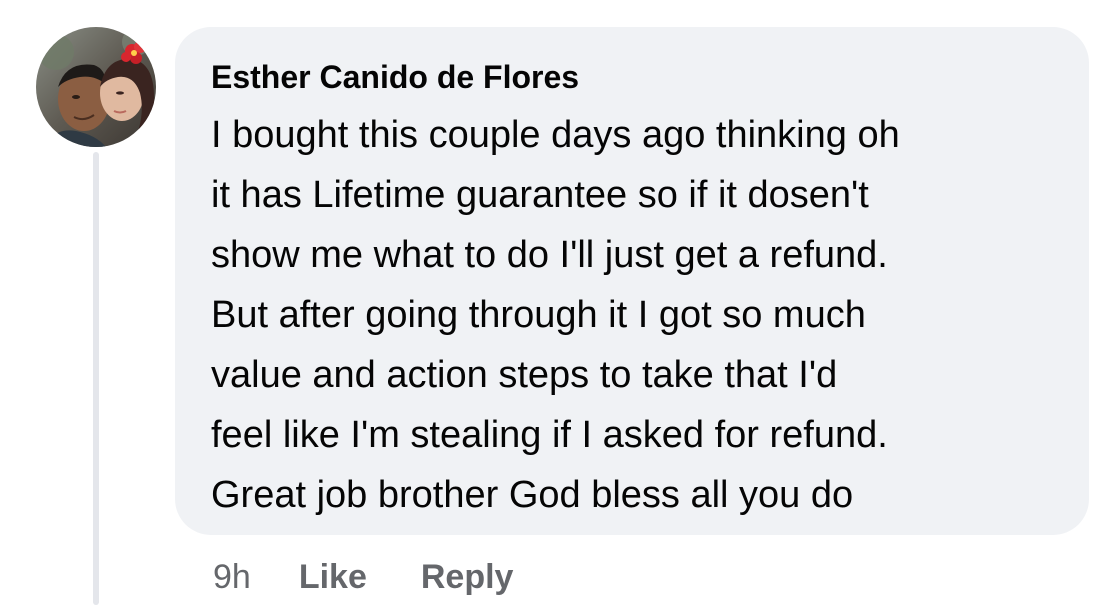  Describe the element at coordinates (333, 577) in the screenshot. I see `like-button: Like` at that location.